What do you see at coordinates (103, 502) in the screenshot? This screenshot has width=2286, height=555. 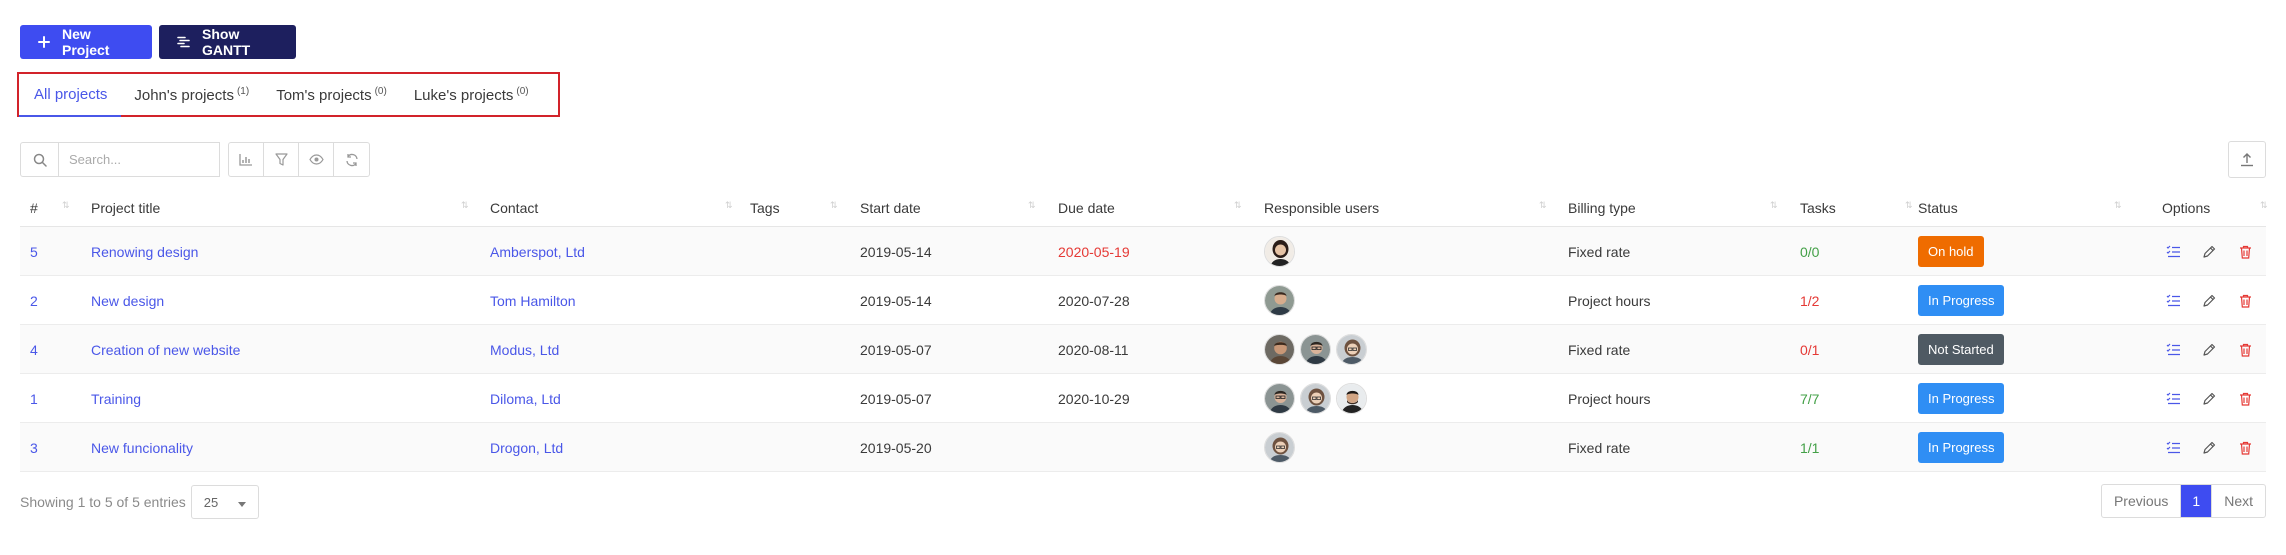 I see `entries-info: Showing 1 to 5 of 5 entries` at bounding box center [103, 502].